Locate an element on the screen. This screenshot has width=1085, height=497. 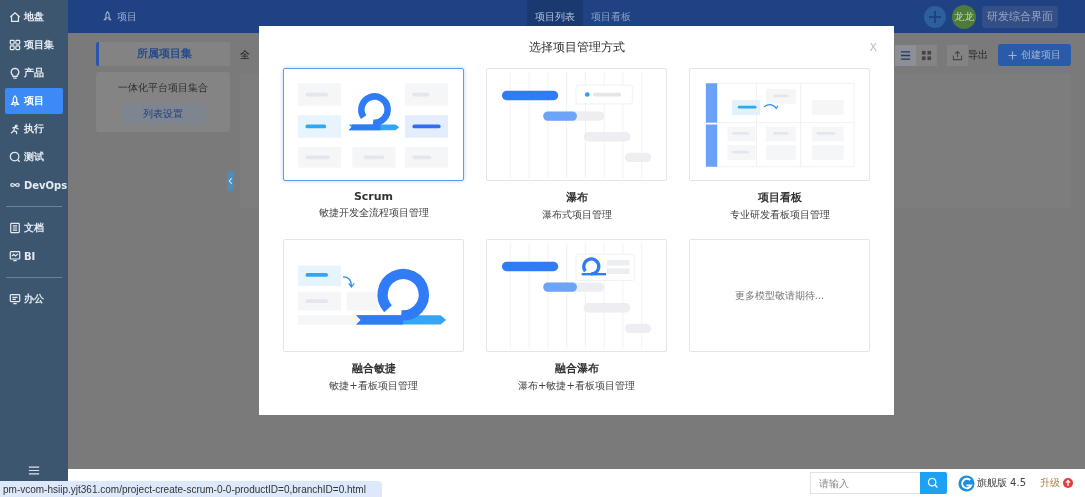
method-title: 融合敏捷 is located at coordinates (373, 368).